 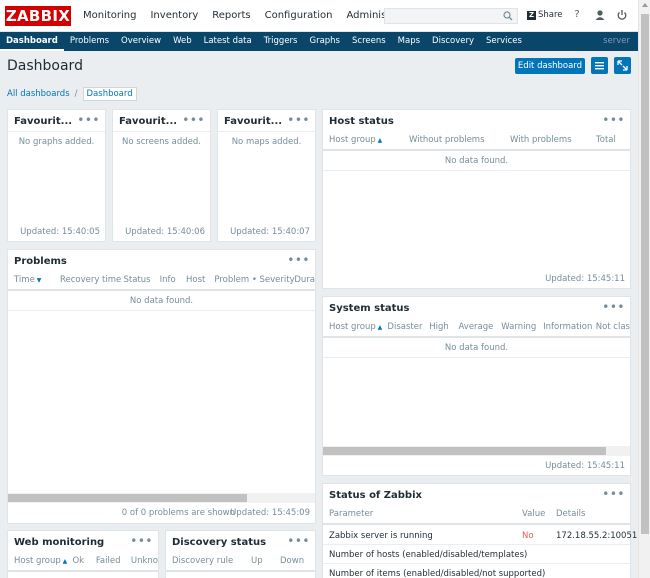 What do you see at coordinates (56, 142) in the screenshot?
I see `empty-message: No graphs added.` at bounding box center [56, 142].